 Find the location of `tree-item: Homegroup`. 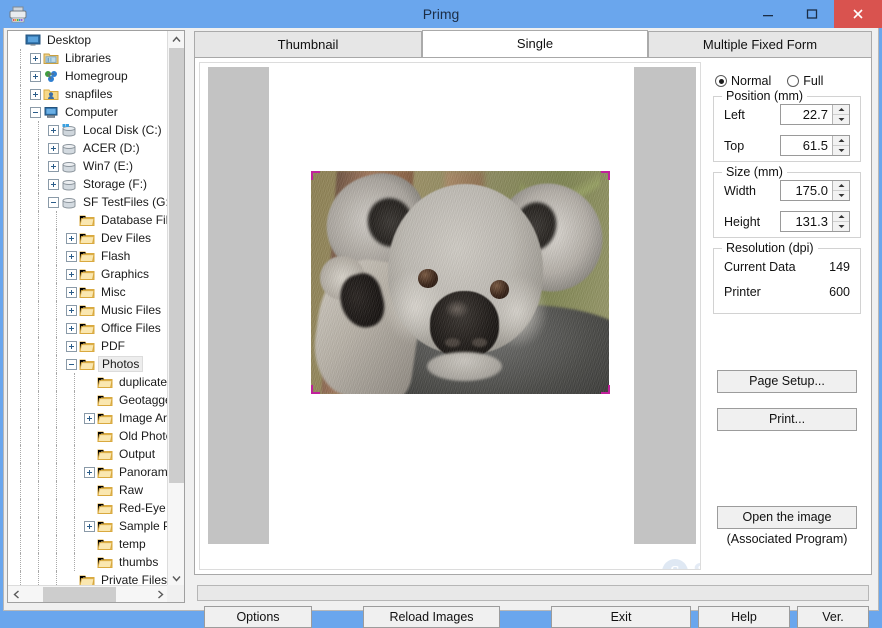

tree-item: Homegroup is located at coordinates (88, 76).